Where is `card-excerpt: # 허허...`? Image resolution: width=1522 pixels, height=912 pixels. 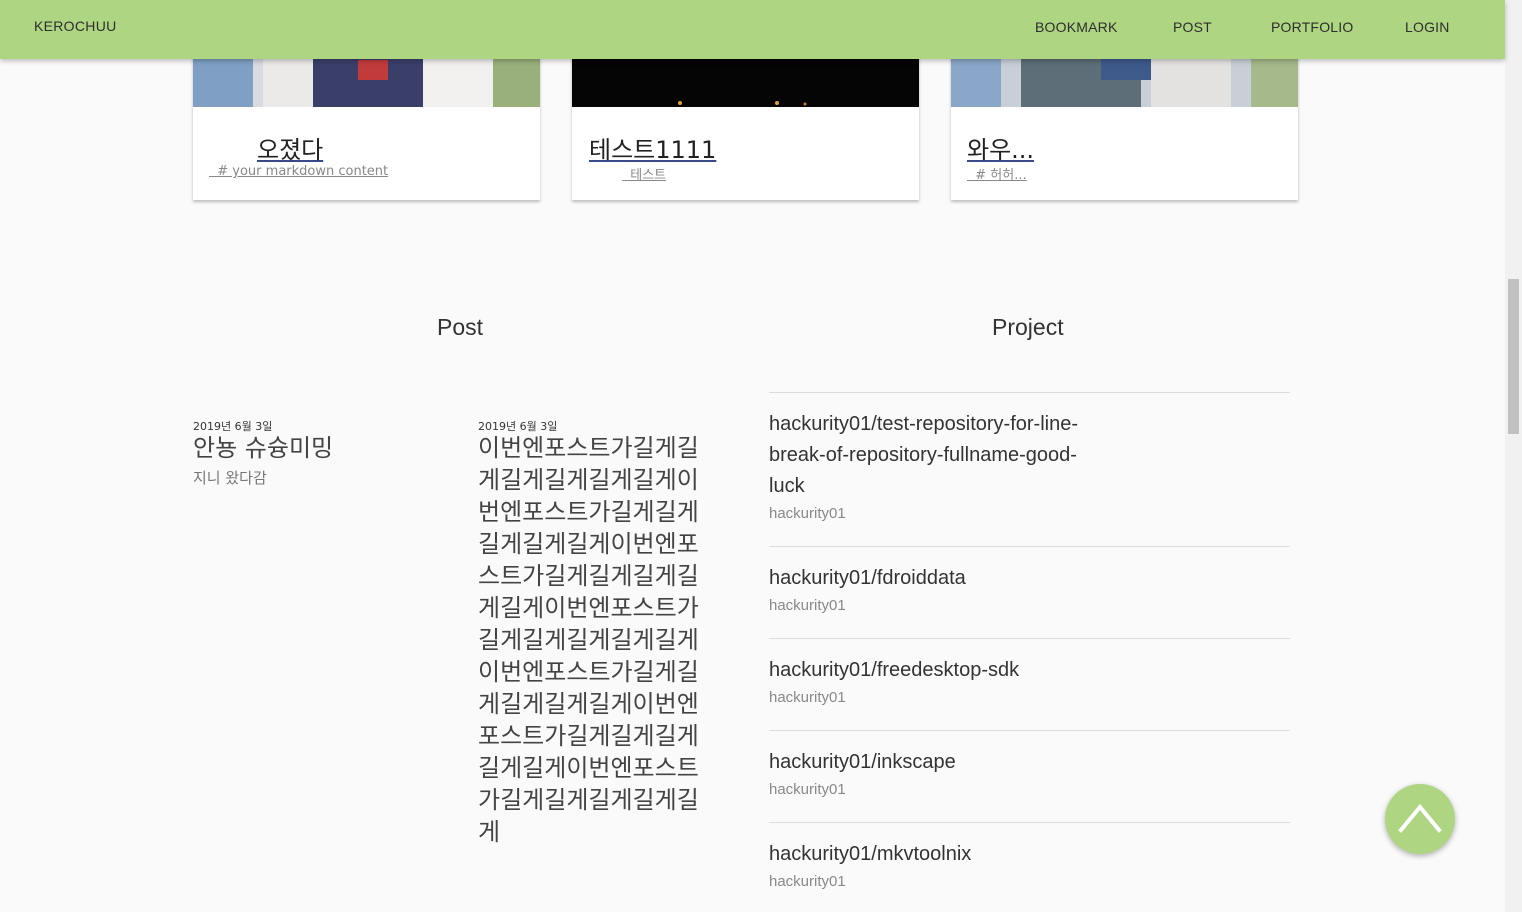
card-excerpt: # 허허... is located at coordinates (996, 173).